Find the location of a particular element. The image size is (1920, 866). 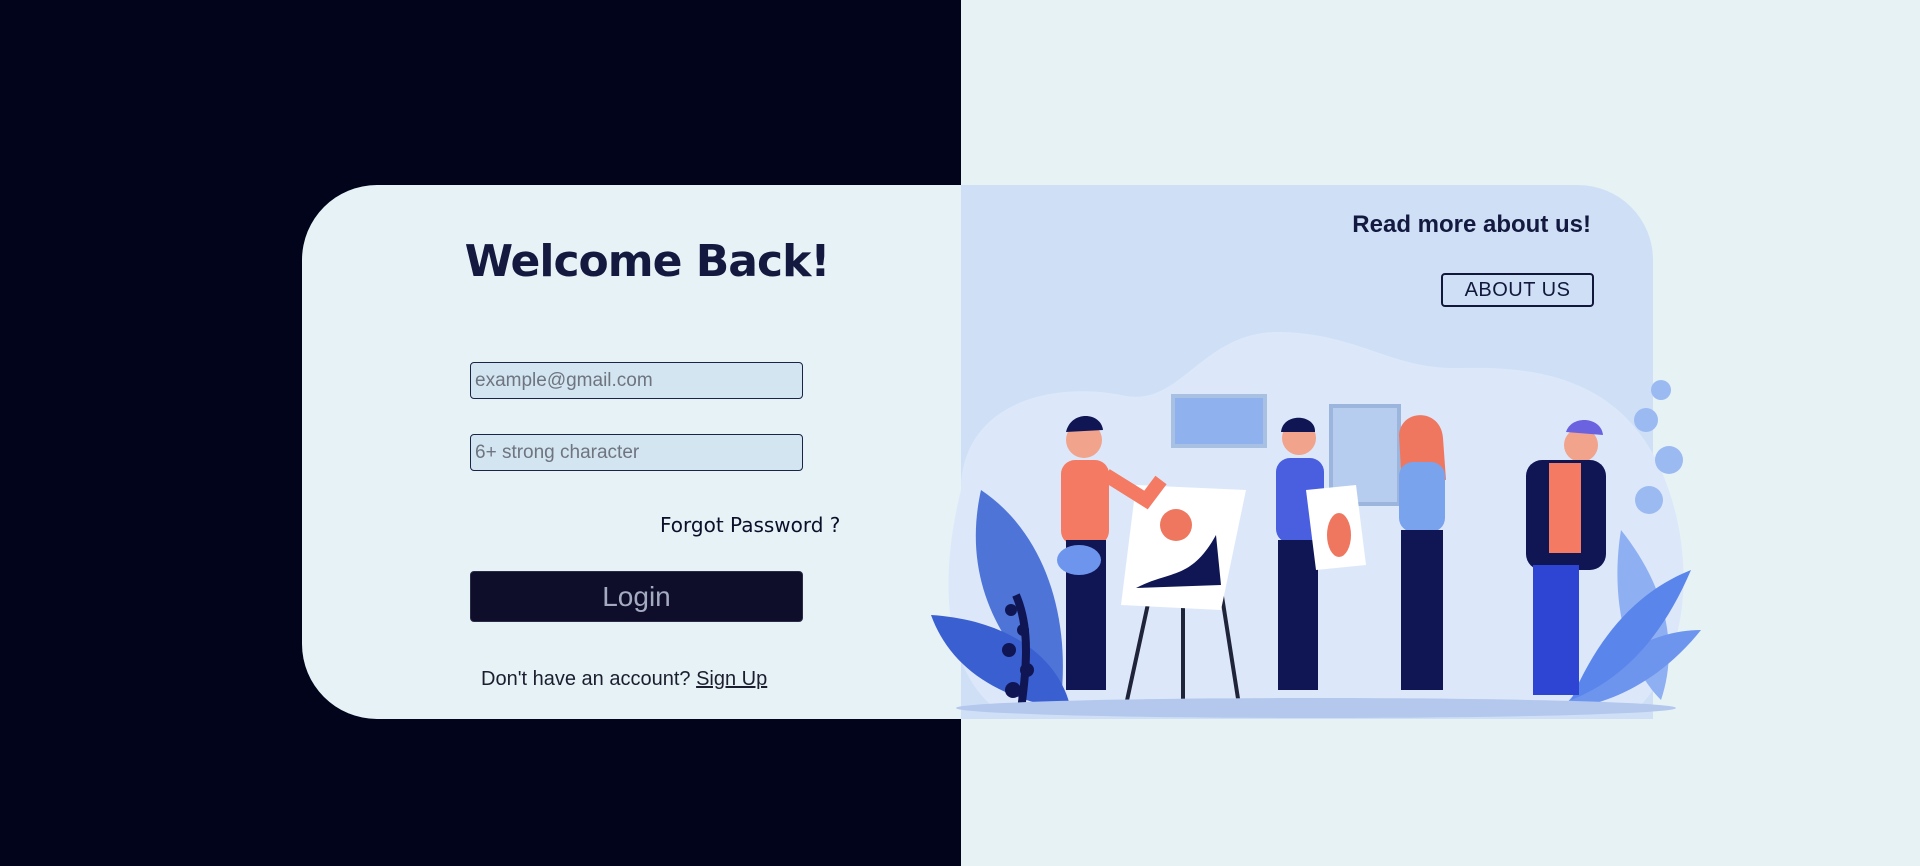

about-heading: Read more about us! is located at coordinates (1471, 224).